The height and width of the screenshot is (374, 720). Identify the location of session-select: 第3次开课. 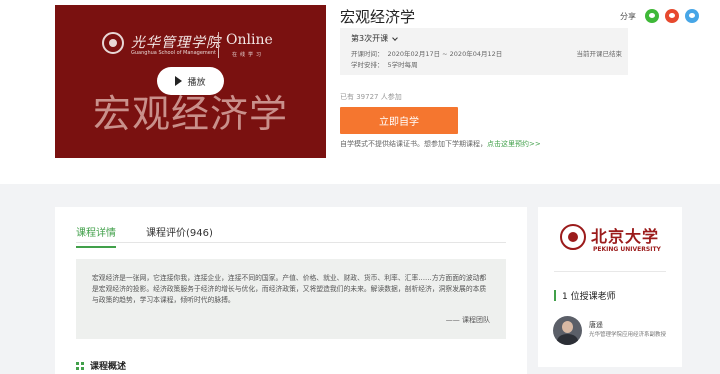
(374, 38).